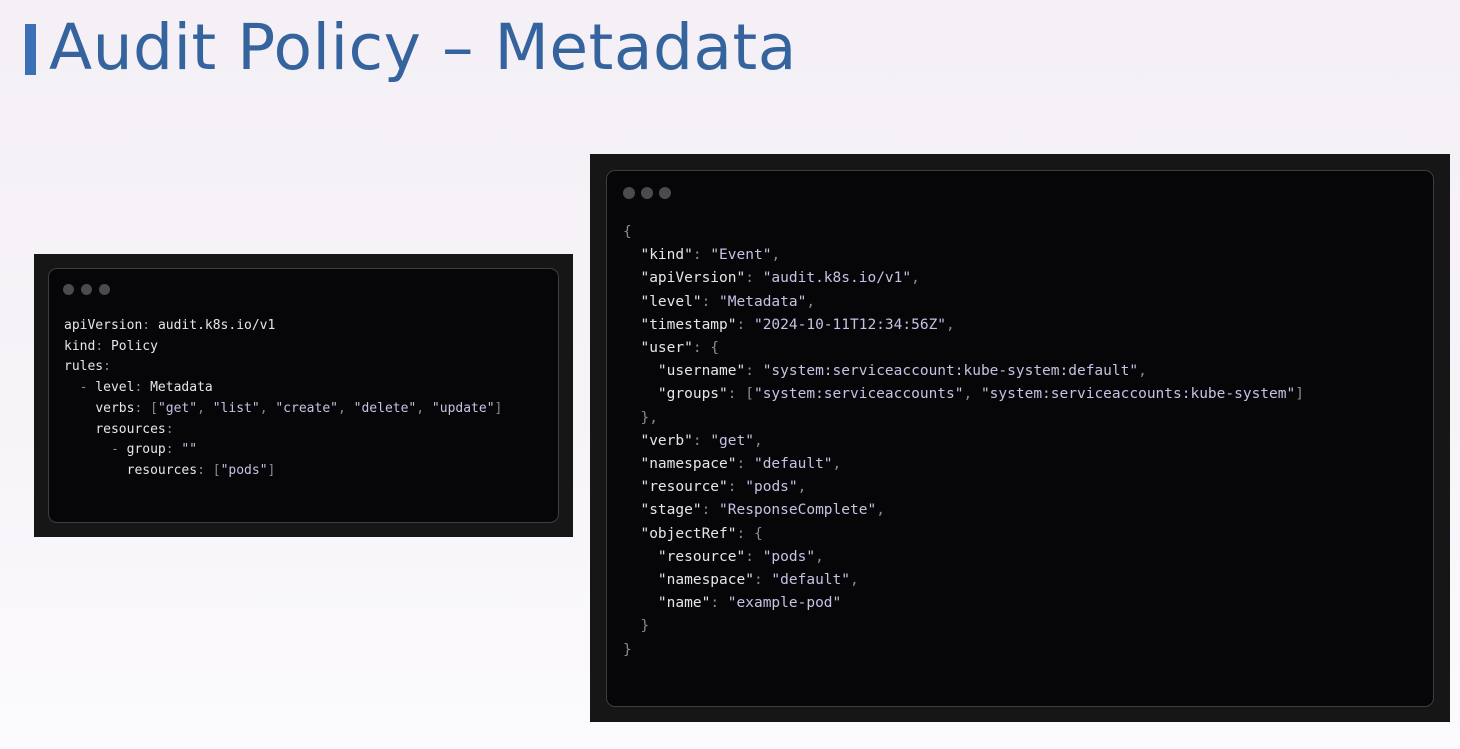 The image size is (1460, 749). I want to click on code-token: "username", so click(701, 371).